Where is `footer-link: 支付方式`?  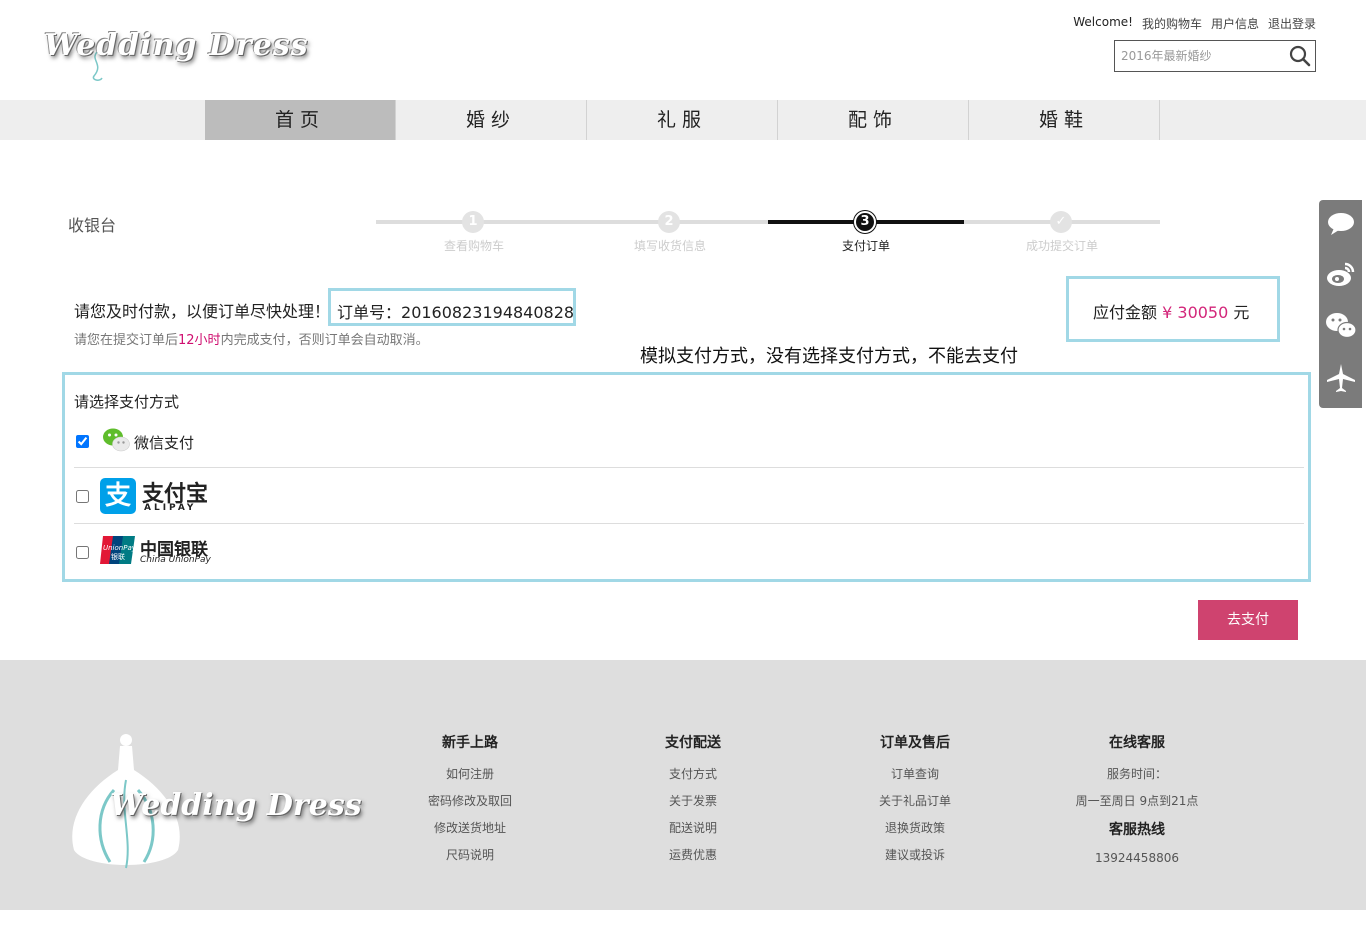
footer-link: 支付方式 is located at coordinates (693, 774).